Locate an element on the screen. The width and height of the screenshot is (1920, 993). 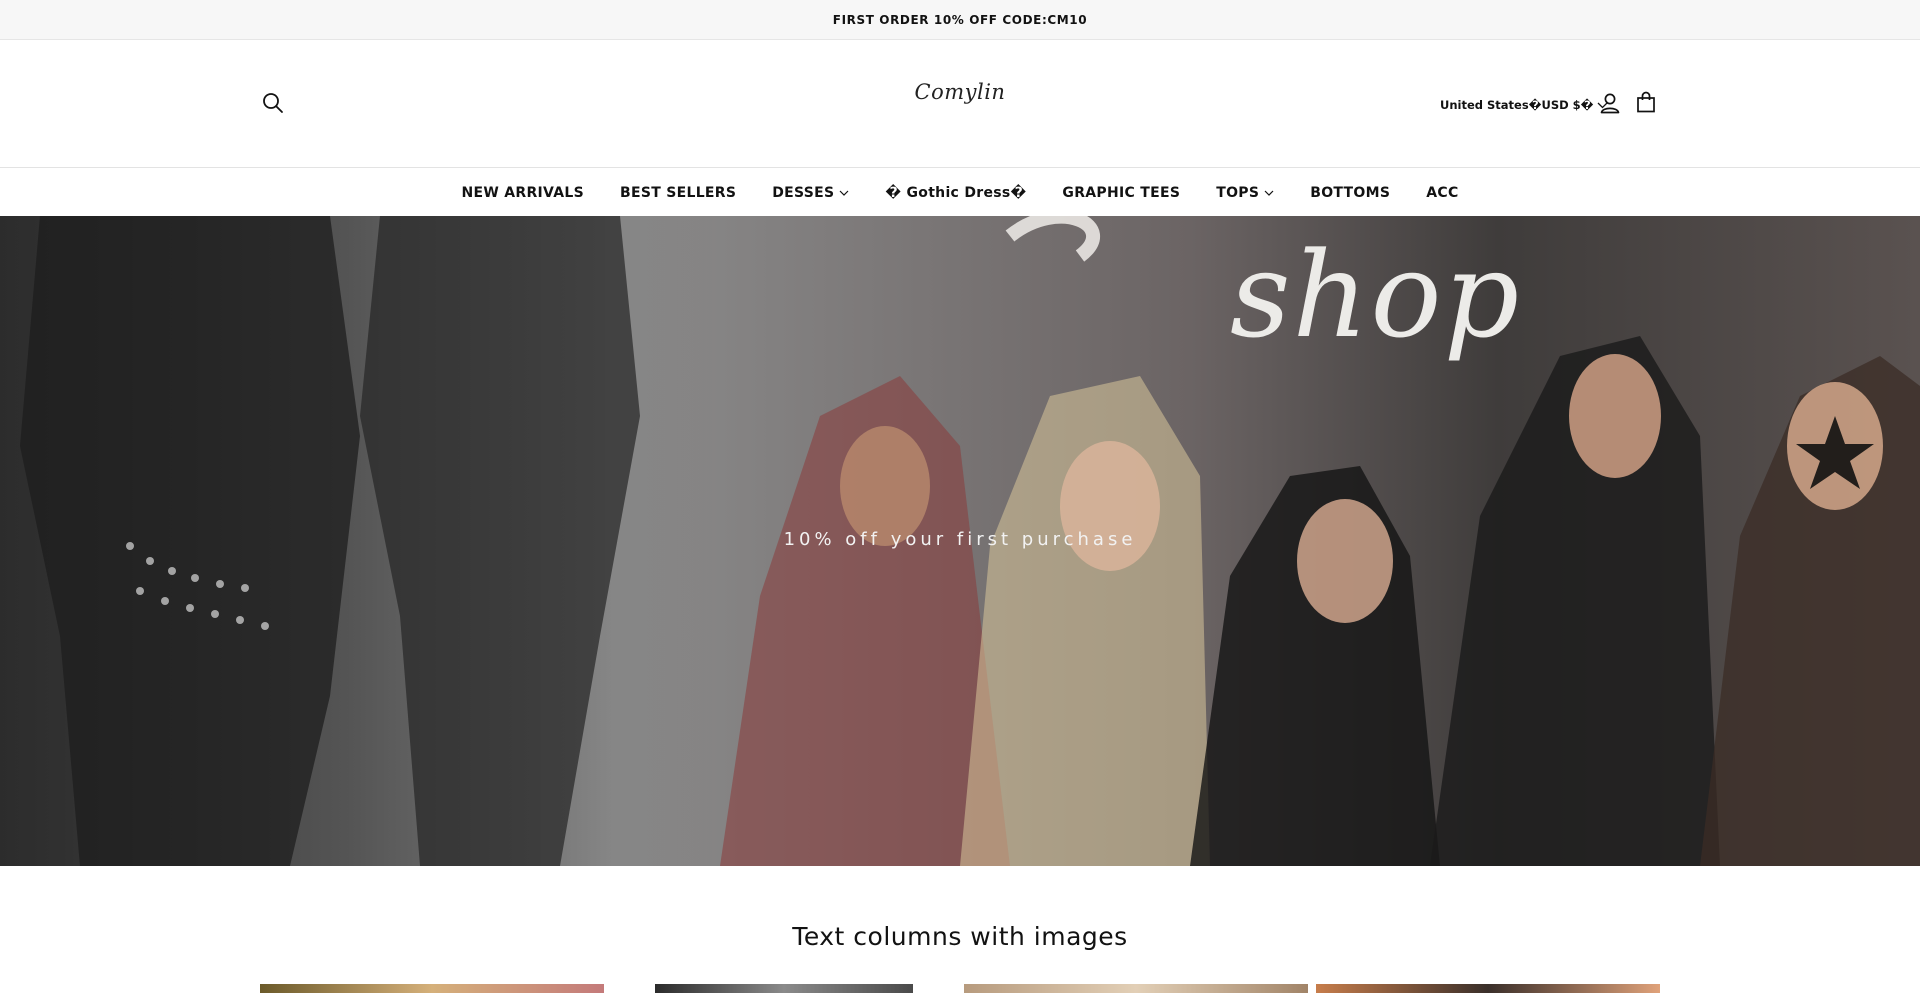
nav-item-new-arrivals: NEW ARRIVALS is located at coordinates (522, 193).